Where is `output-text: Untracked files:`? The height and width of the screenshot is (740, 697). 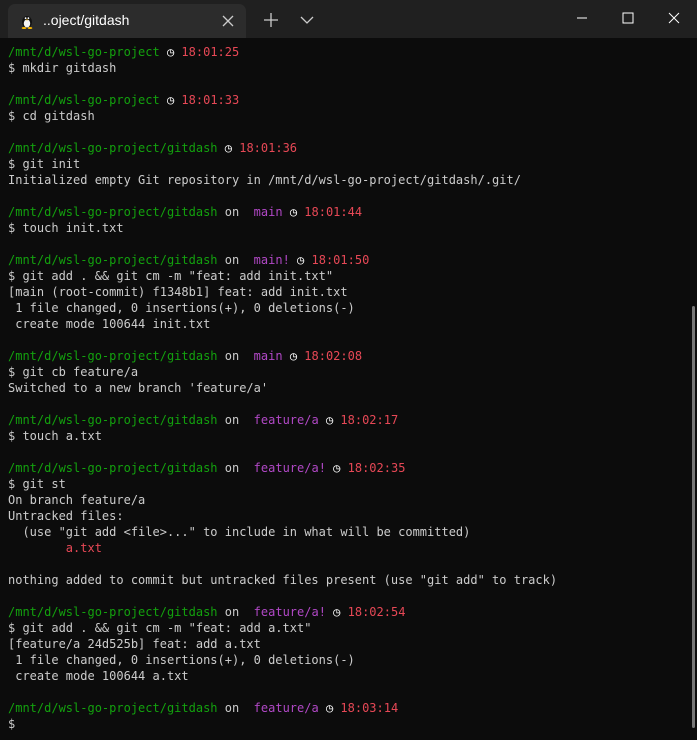 output-text: Untracked files: is located at coordinates (66, 516).